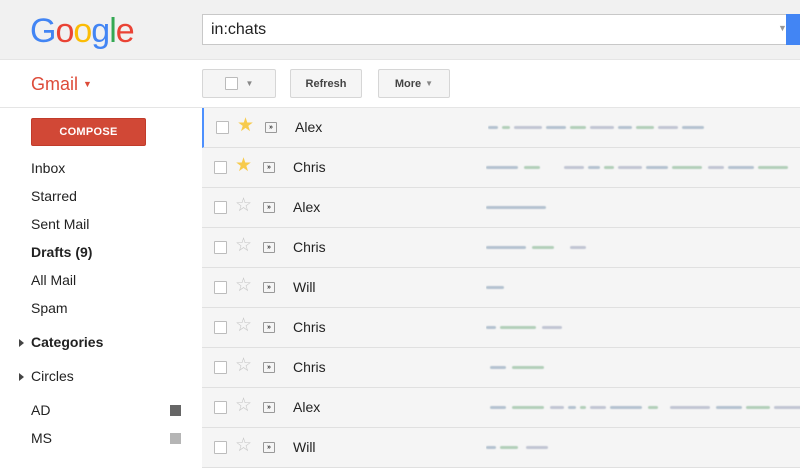 This screenshot has width=800, height=468. What do you see at coordinates (41, 438) in the screenshot?
I see `sidebar-item-ms: MS` at bounding box center [41, 438].